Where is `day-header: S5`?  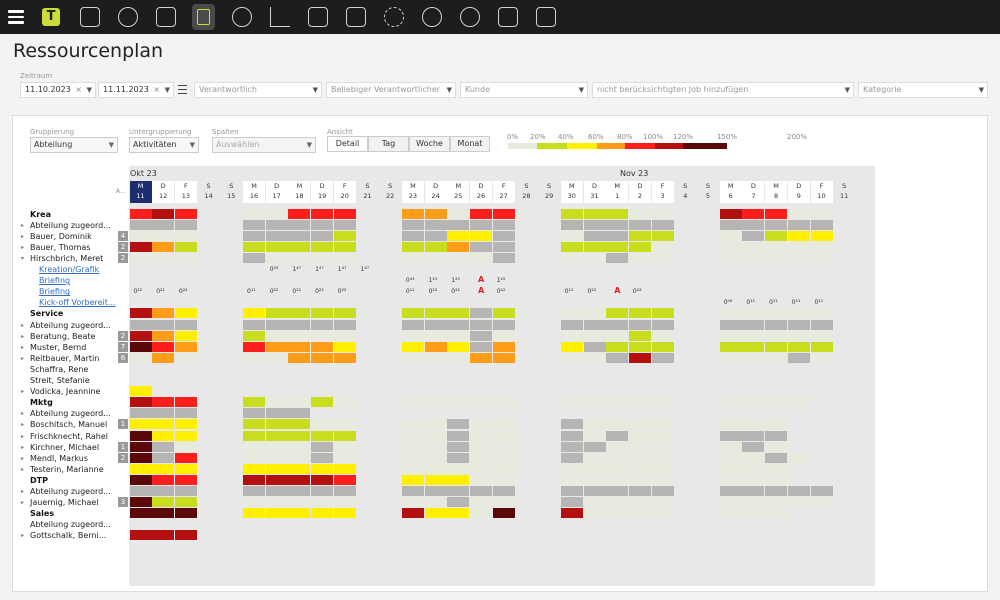 day-header: S5 is located at coordinates (708, 192).